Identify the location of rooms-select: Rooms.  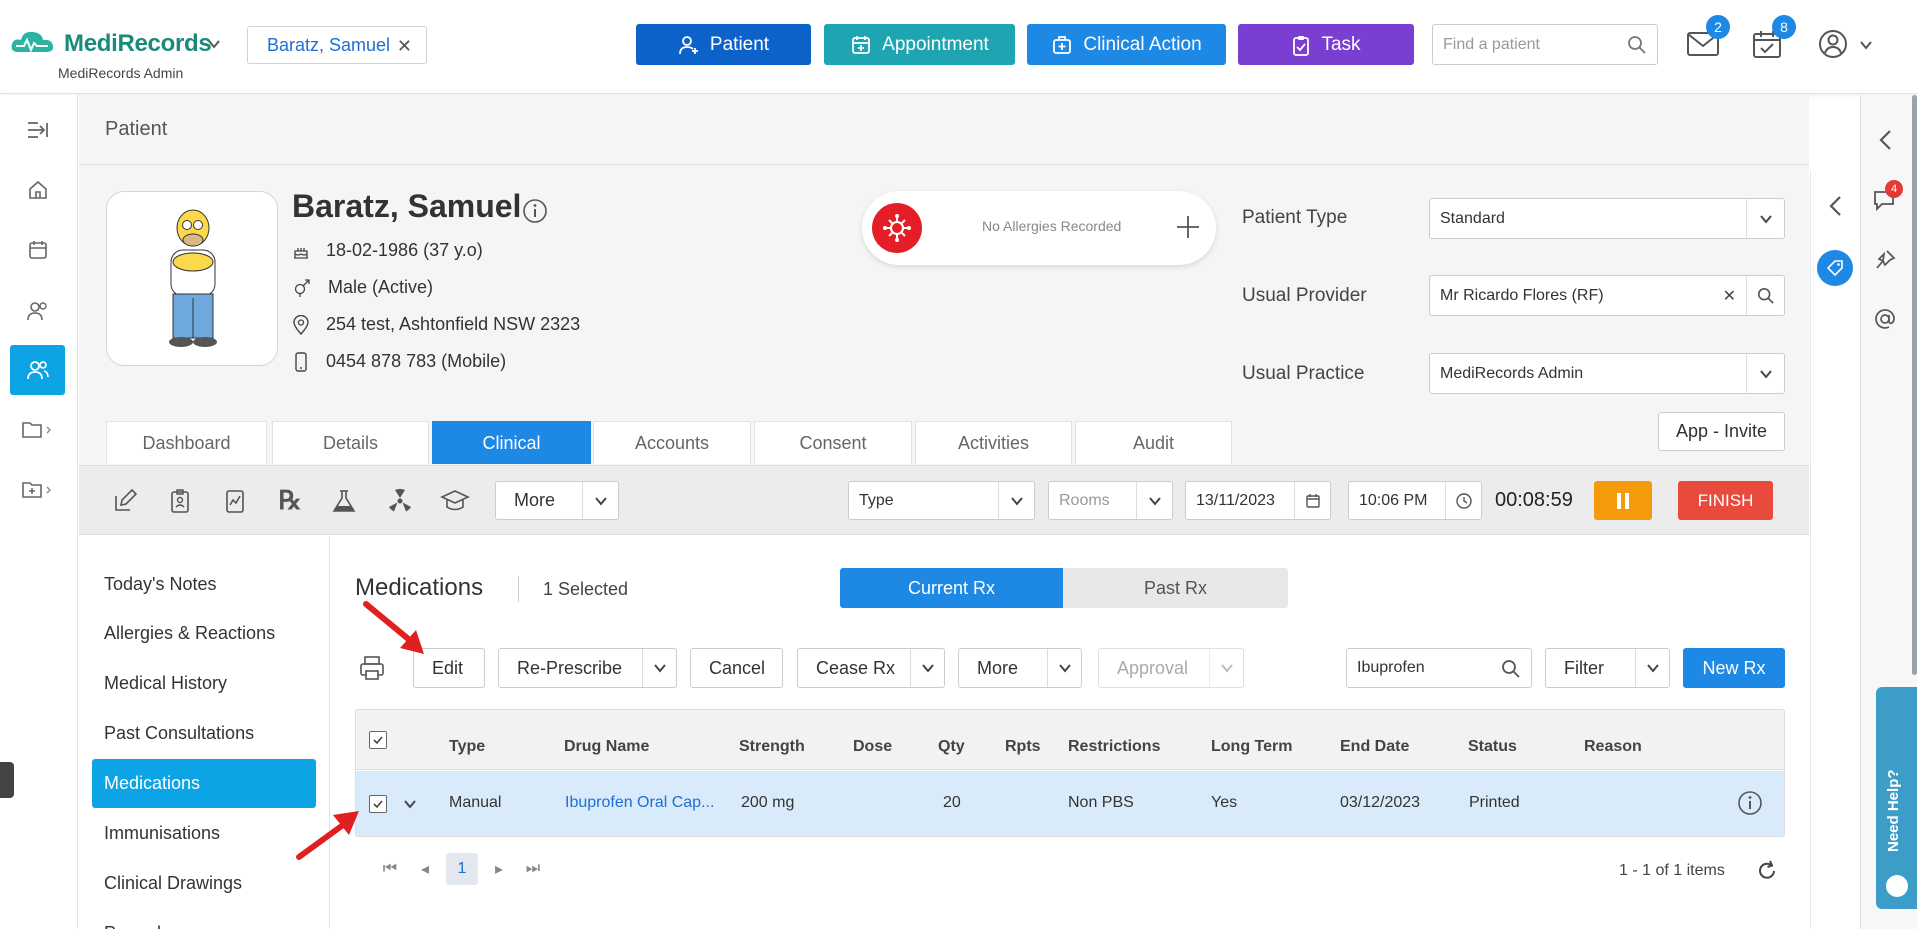
(1110, 500).